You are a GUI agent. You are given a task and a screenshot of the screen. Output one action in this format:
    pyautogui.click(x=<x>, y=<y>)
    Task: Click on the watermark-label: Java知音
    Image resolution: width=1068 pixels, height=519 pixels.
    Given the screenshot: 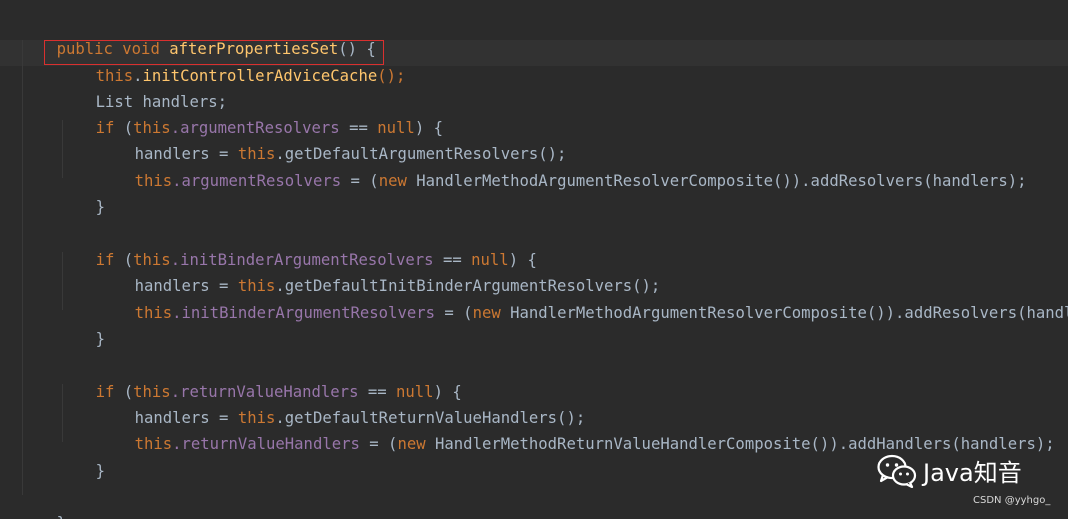 What is the action you would take?
    pyautogui.click(x=972, y=473)
    